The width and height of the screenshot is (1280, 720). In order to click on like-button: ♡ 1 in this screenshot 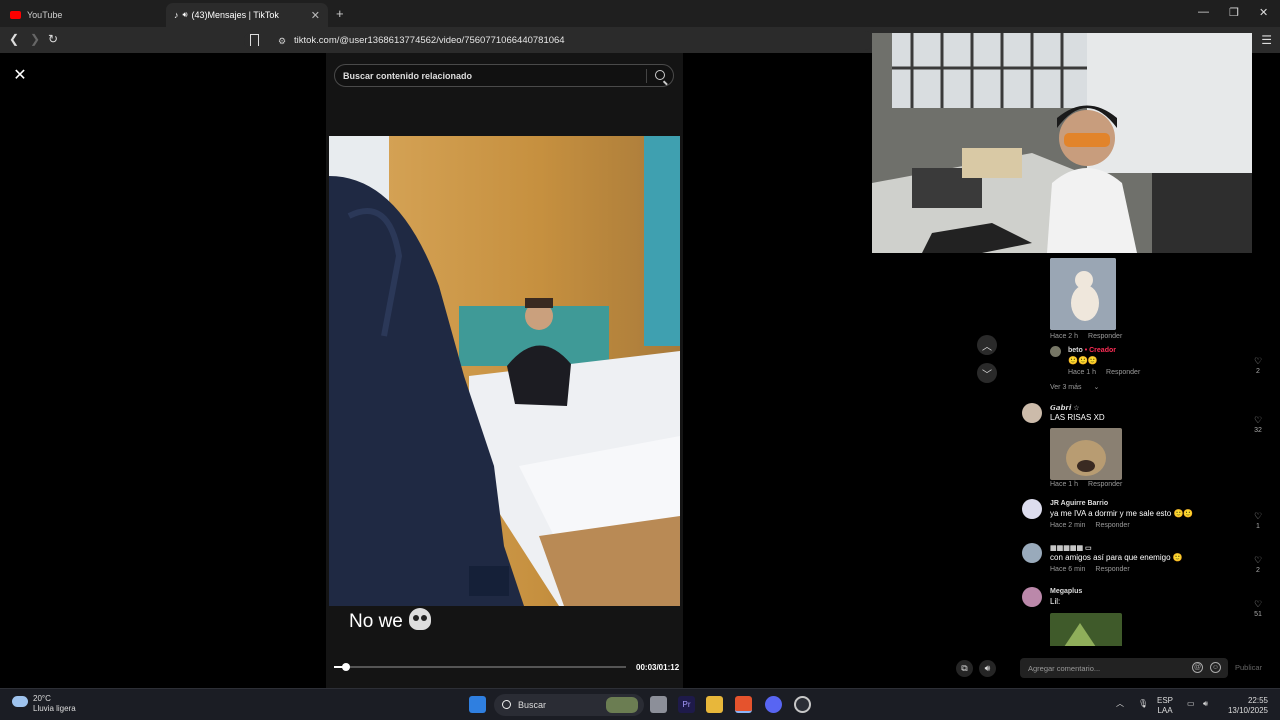, I will do `click(1258, 520)`.